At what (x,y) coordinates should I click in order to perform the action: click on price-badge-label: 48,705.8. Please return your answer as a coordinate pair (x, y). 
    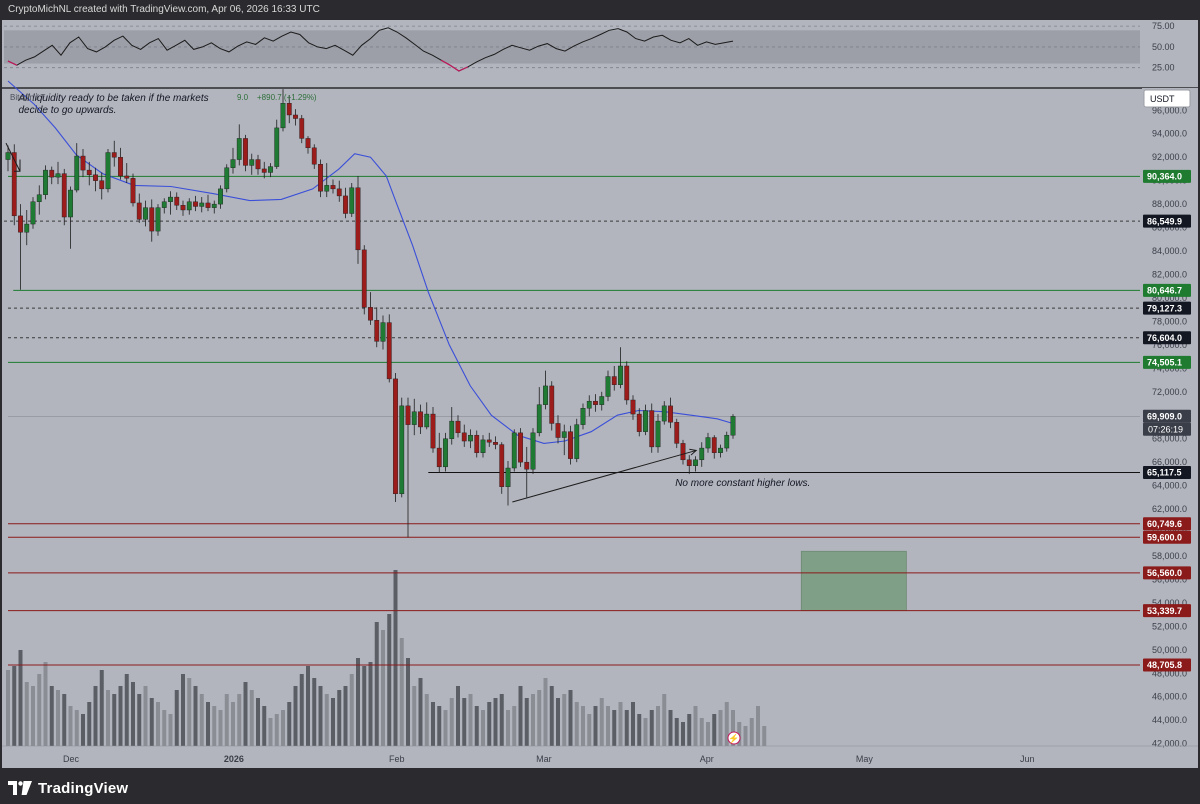
    Looking at the image, I should click on (1164, 665).